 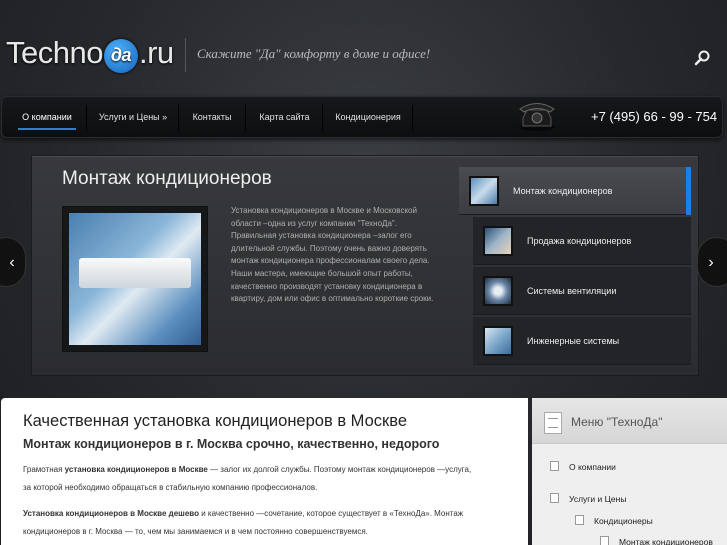 I want to click on site-slogan: Скажите "Да" комфорту в доме и офисе!, so click(x=314, y=53).